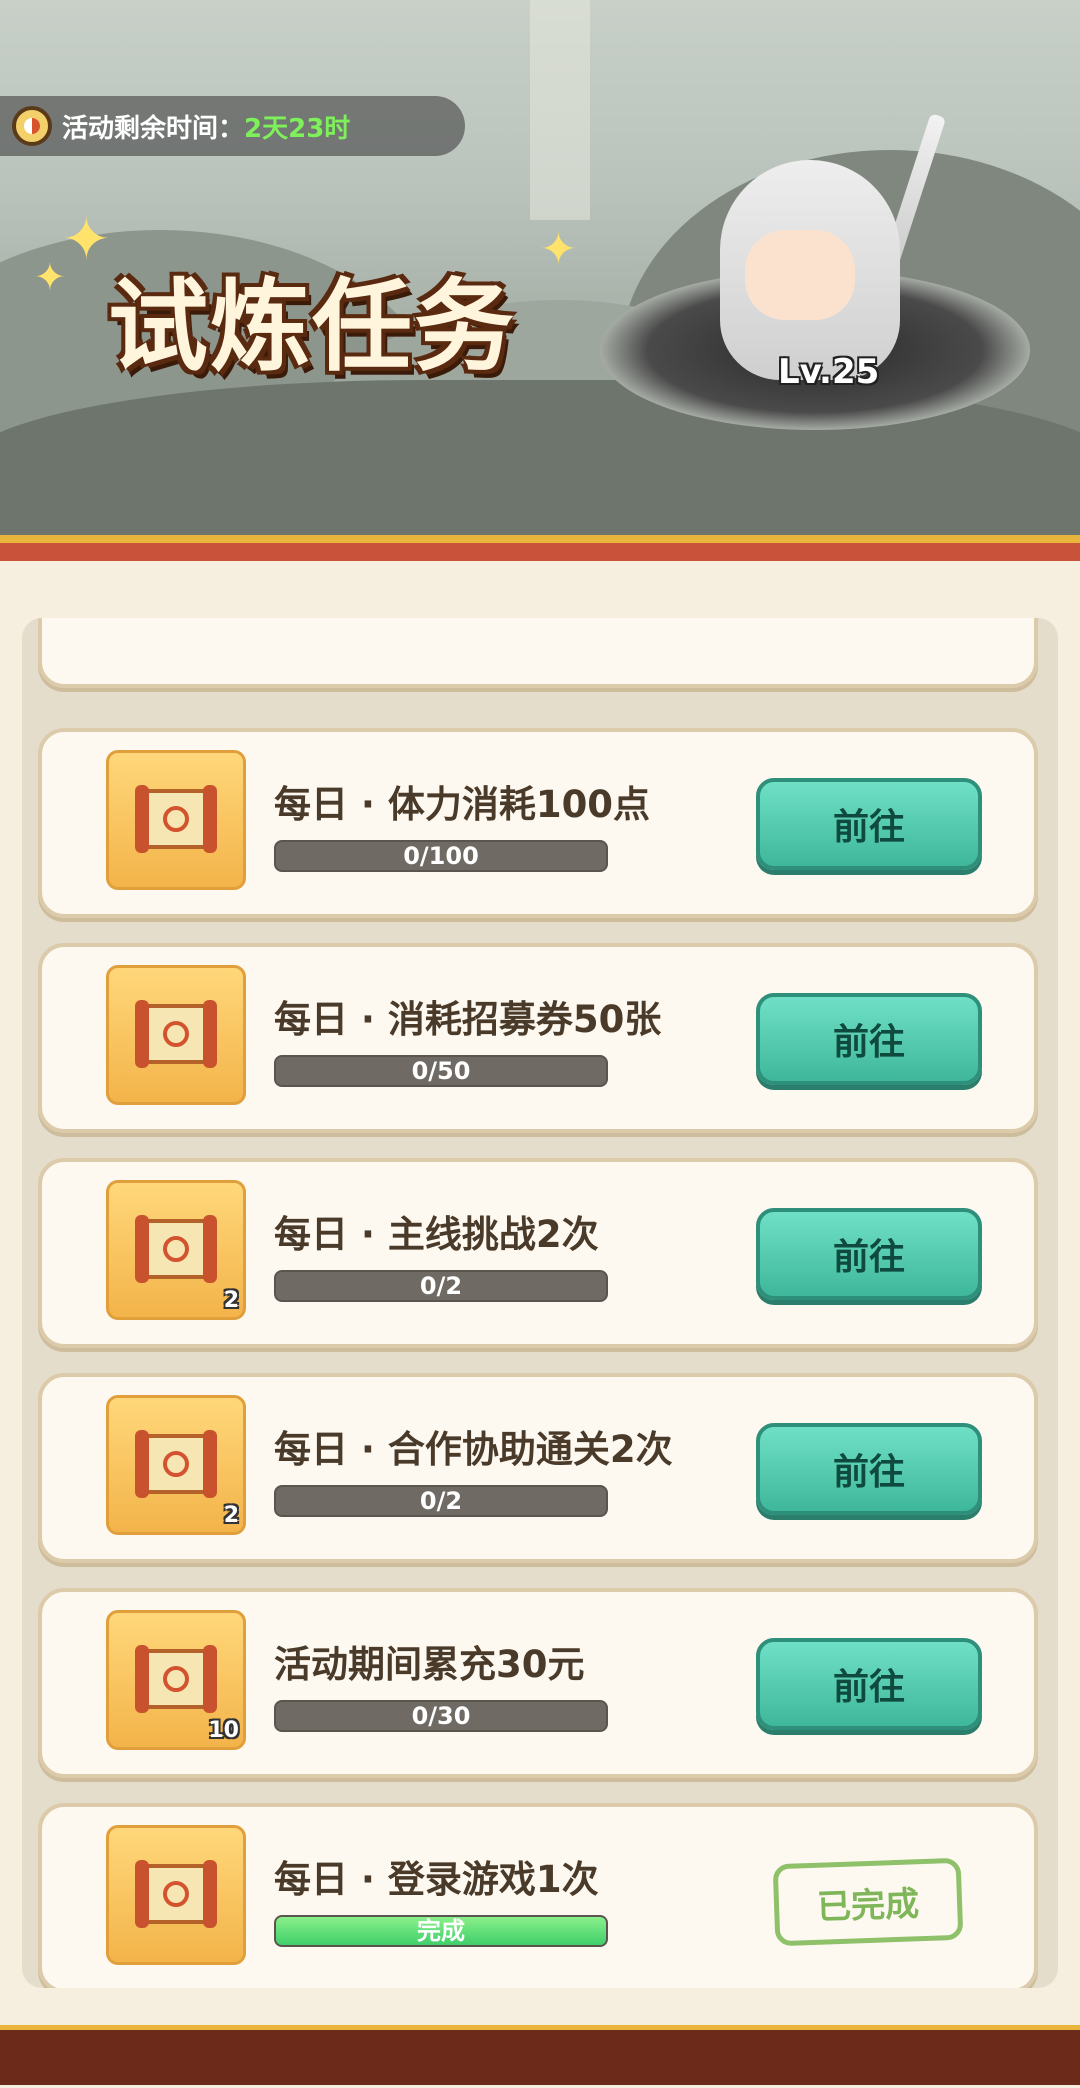 The height and width of the screenshot is (2088, 1080). I want to click on task-card: 每日 · 消耗招募券50张 0/50 前往, so click(538, 1038).